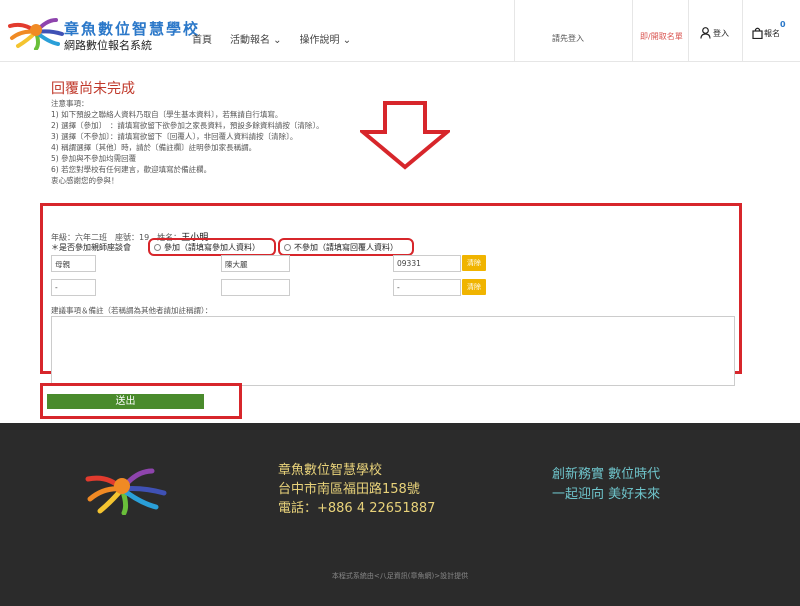  I want to click on nav-help: 操作說明 ⌄, so click(326, 38).